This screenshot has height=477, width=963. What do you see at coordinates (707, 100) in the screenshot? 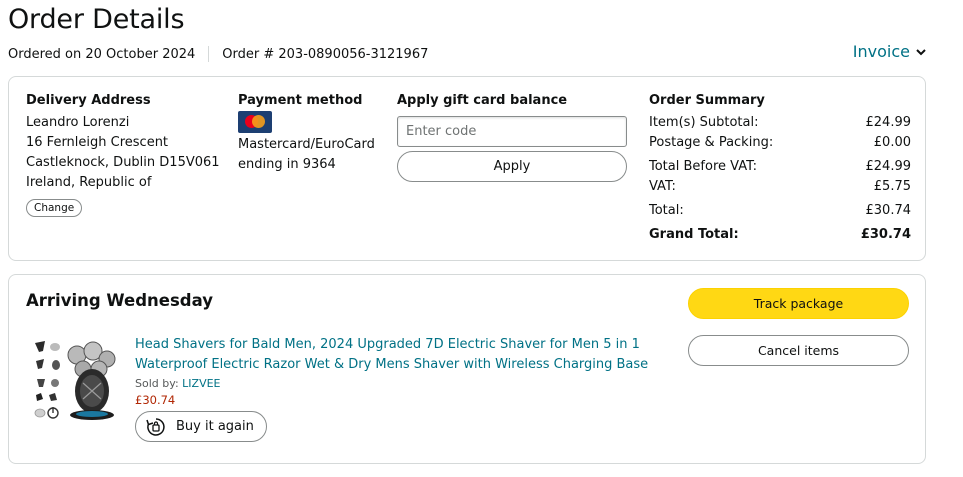
I see `order-summary-title: Order Summary` at bounding box center [707, 100].